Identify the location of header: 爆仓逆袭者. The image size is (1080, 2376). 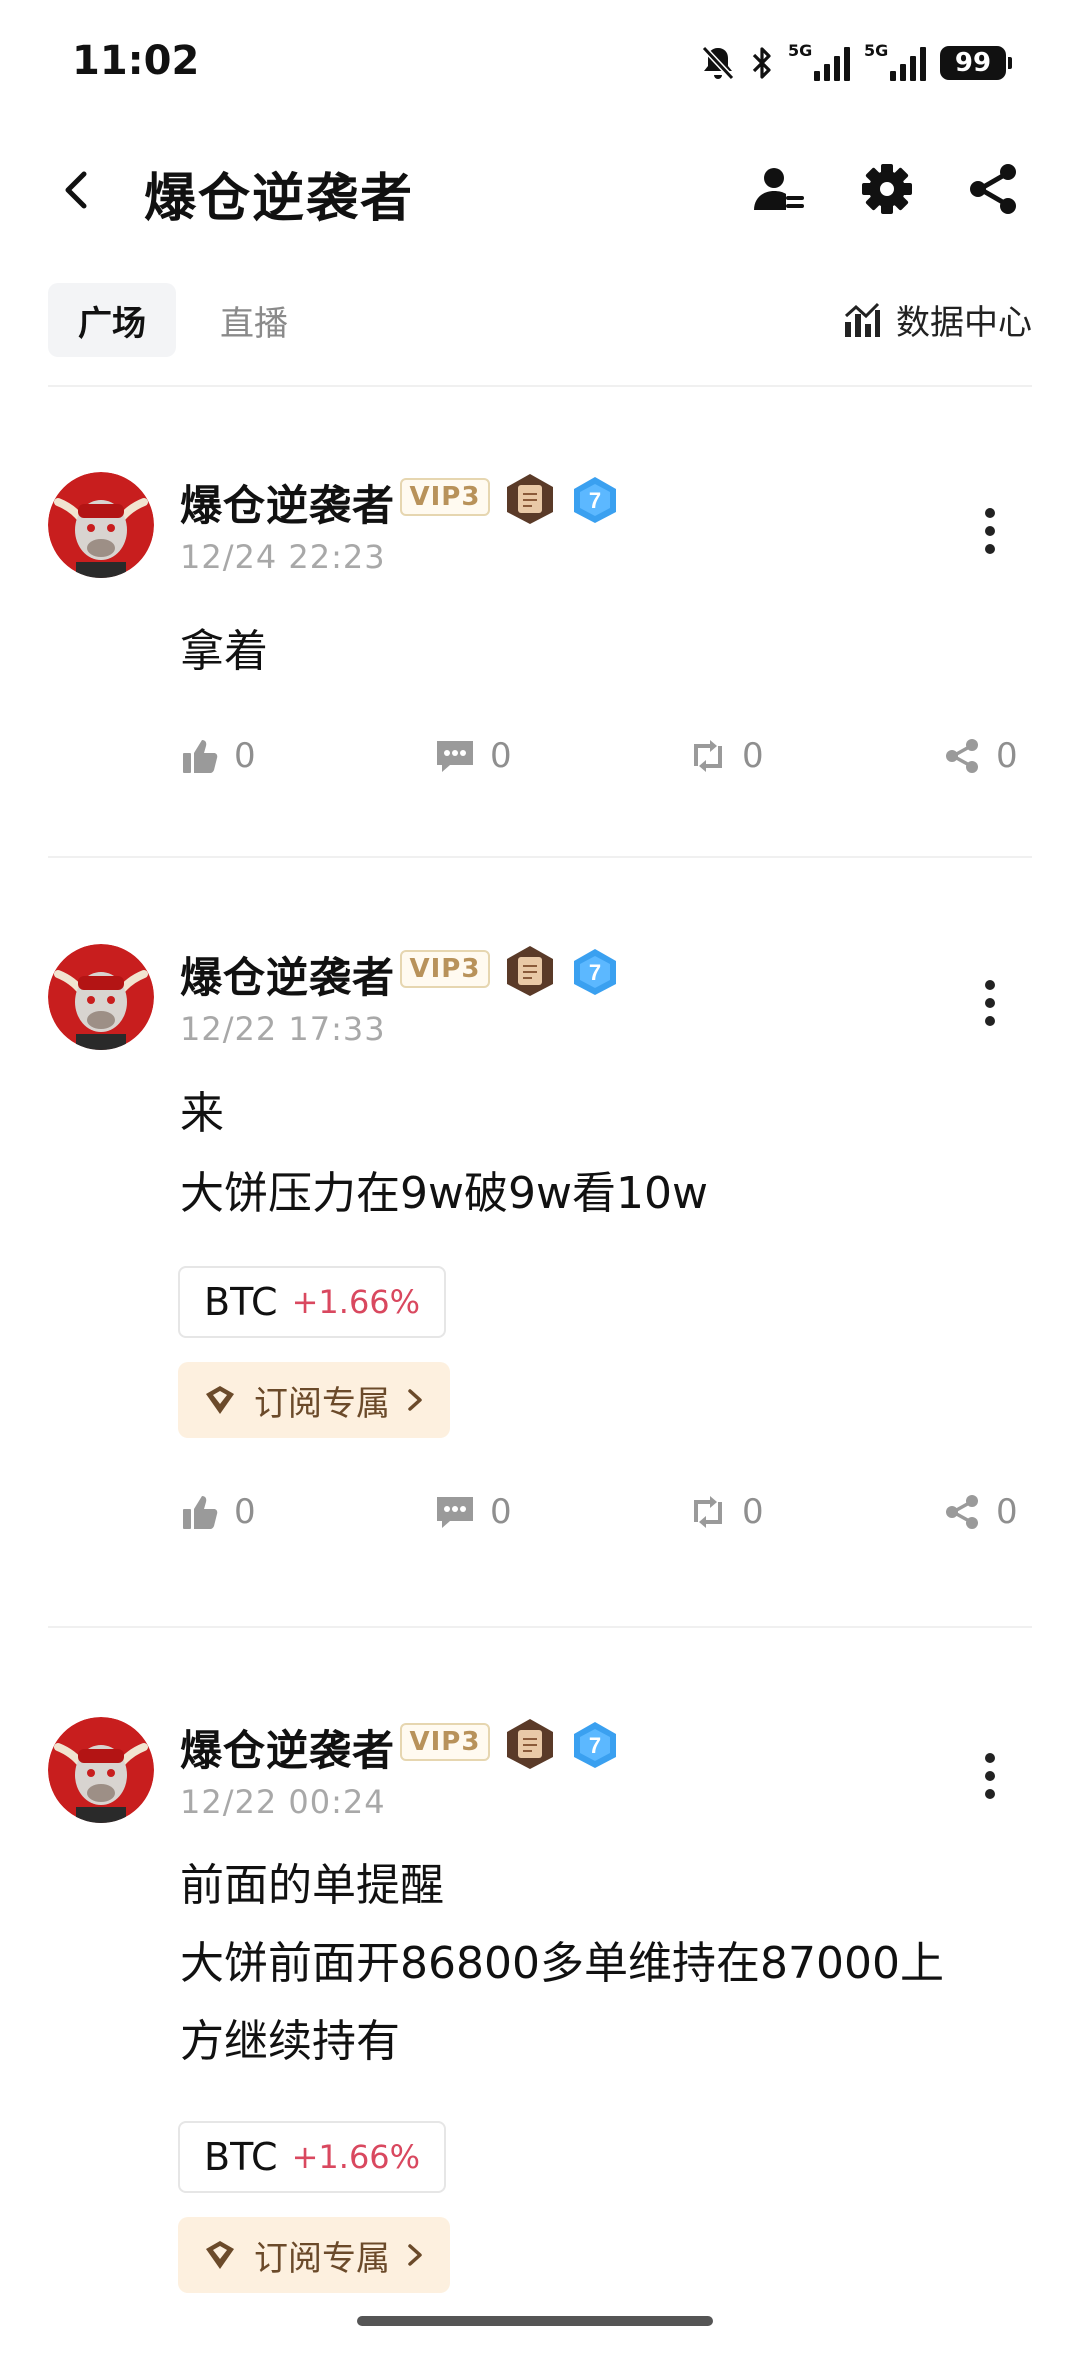
(540, 190).